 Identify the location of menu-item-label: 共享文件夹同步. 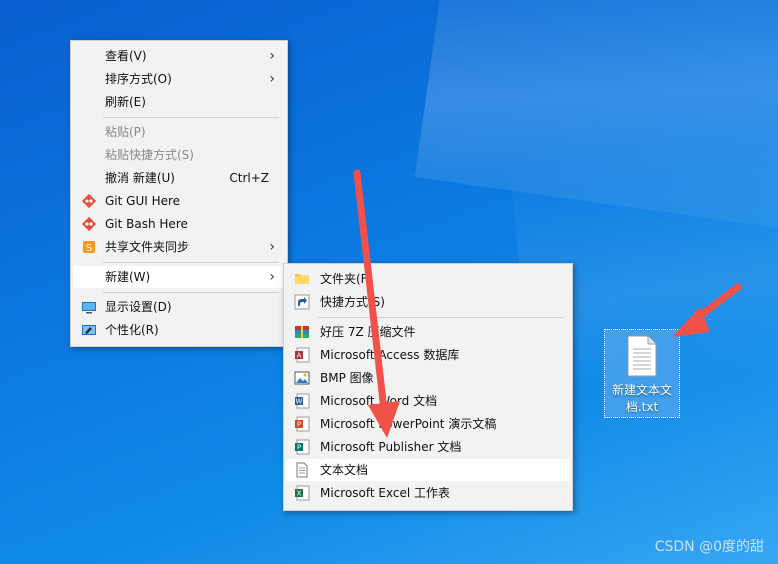
(147, 247).